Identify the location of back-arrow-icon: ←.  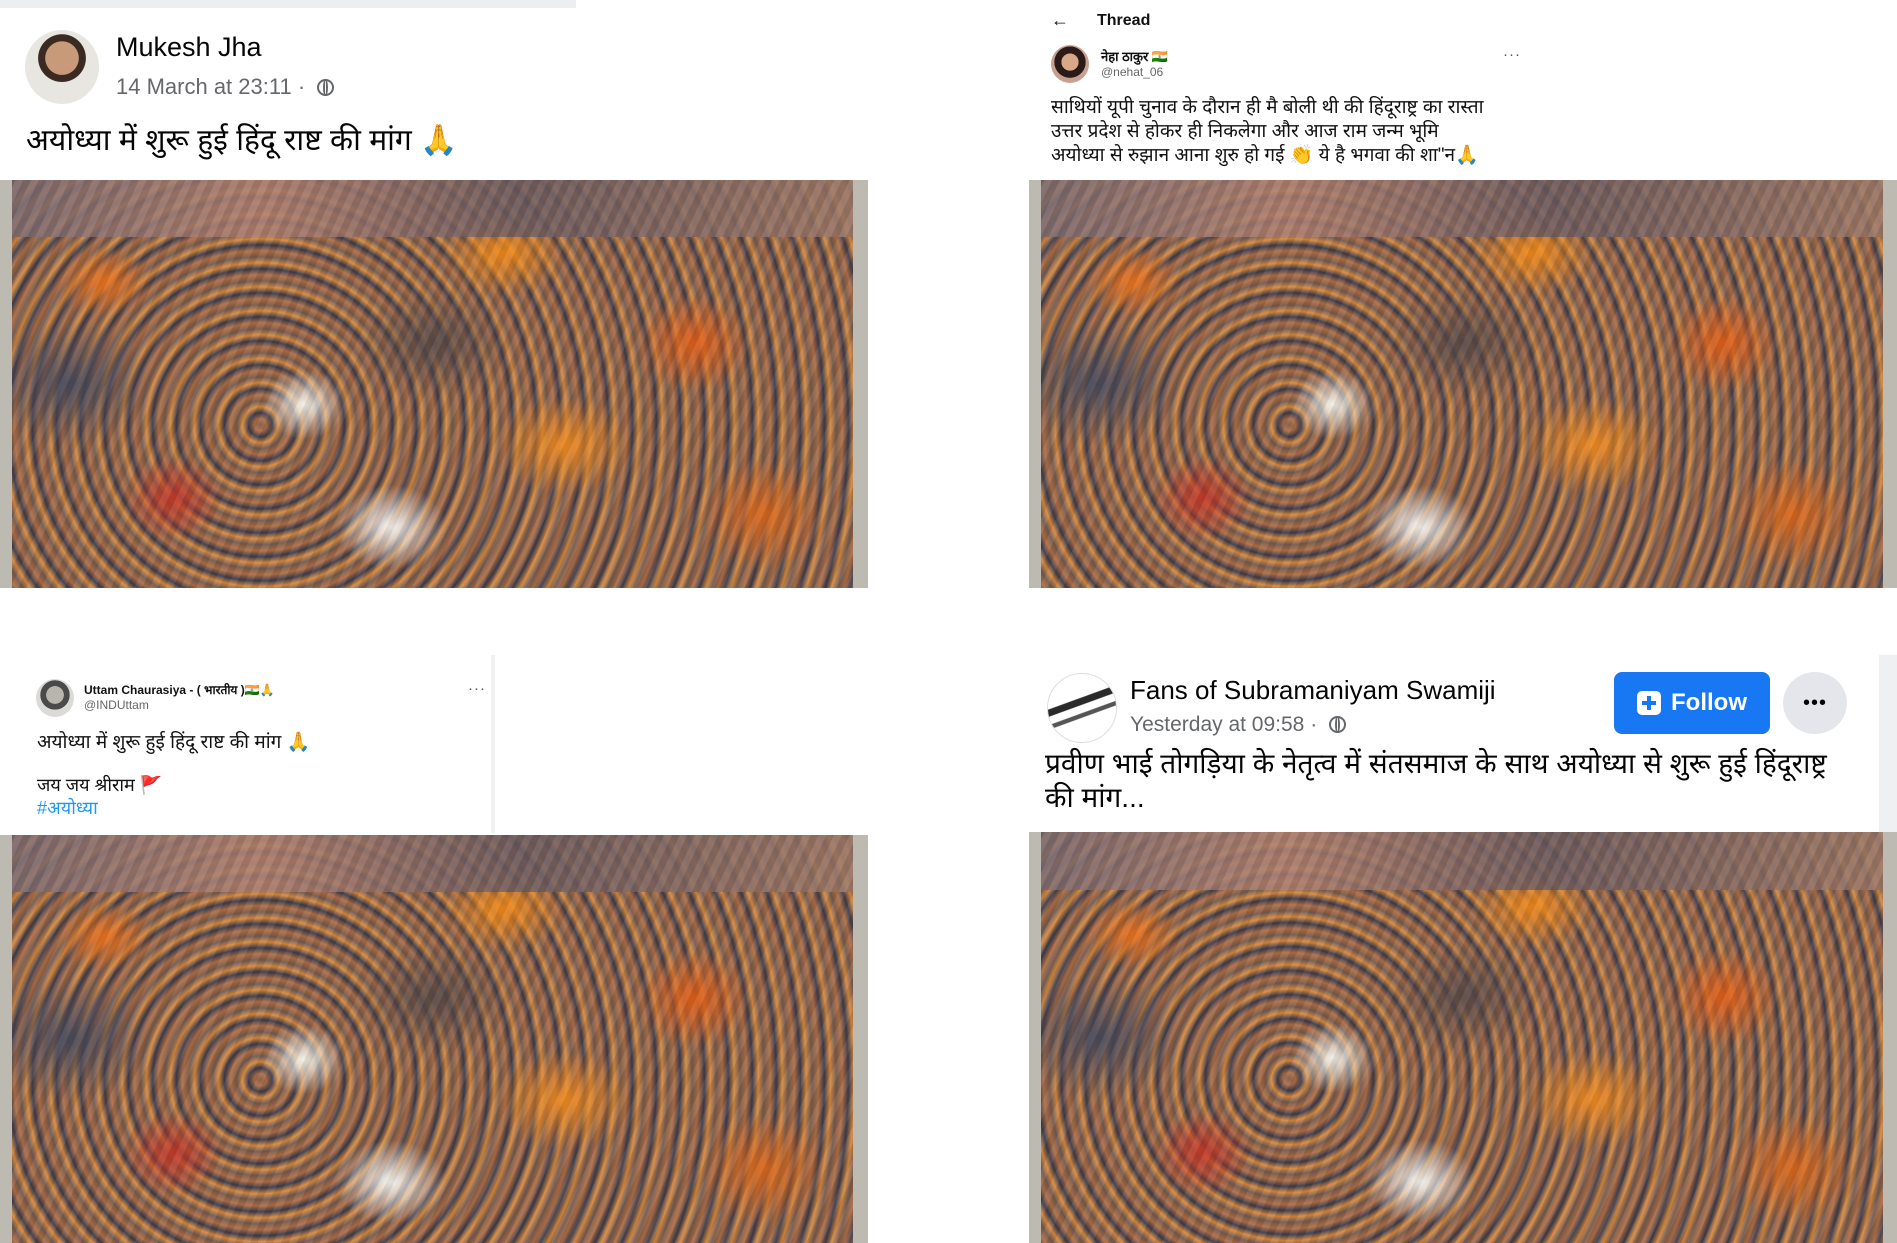
(1060, 20).